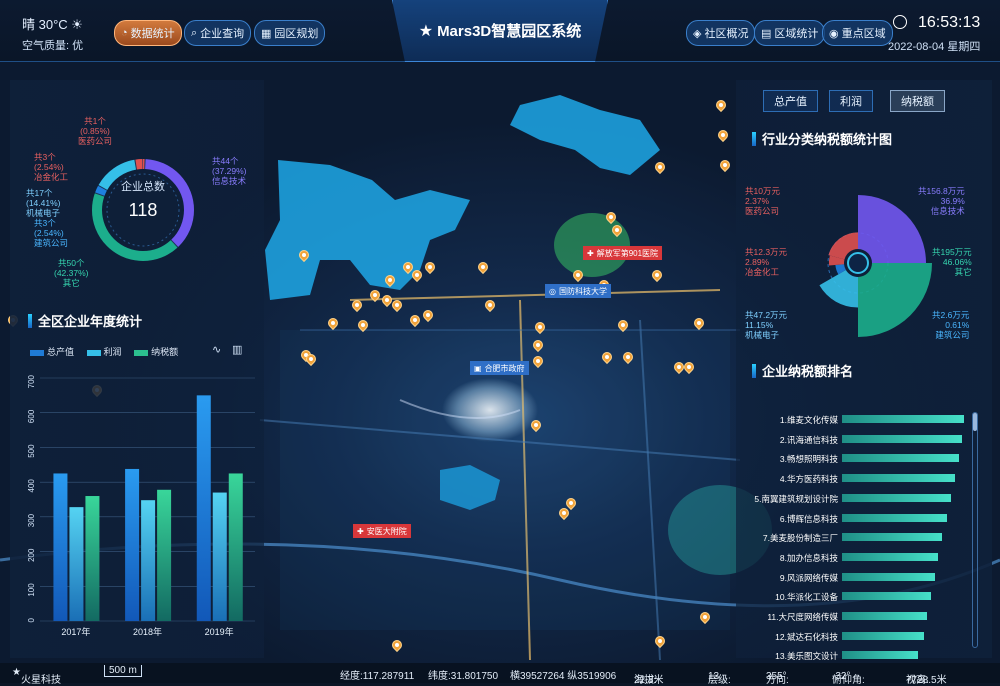 This screenshot has width=1000, height=686. What do you see at coordinates (855, 557) in the screenshot?
I see `ranking-row: 8.加办信息科技` at bounding box center [855, 557].